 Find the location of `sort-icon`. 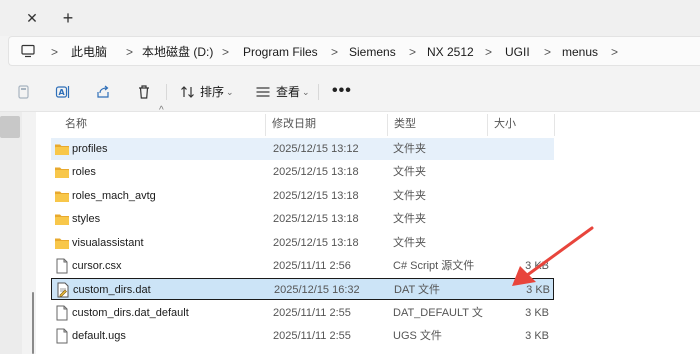

sort-icon is located at coordinates (188, 92).